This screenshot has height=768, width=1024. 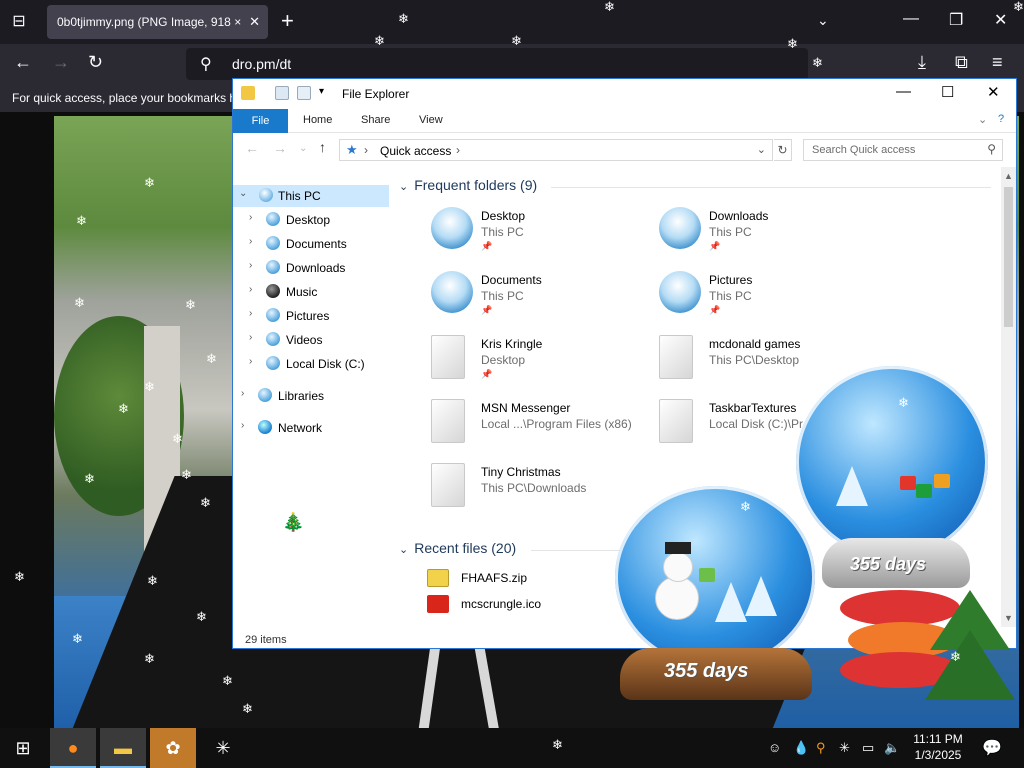 I want to click on folder-kris-kringle: Kris Kringle Desktop 📌, so click(x=541, y=359).